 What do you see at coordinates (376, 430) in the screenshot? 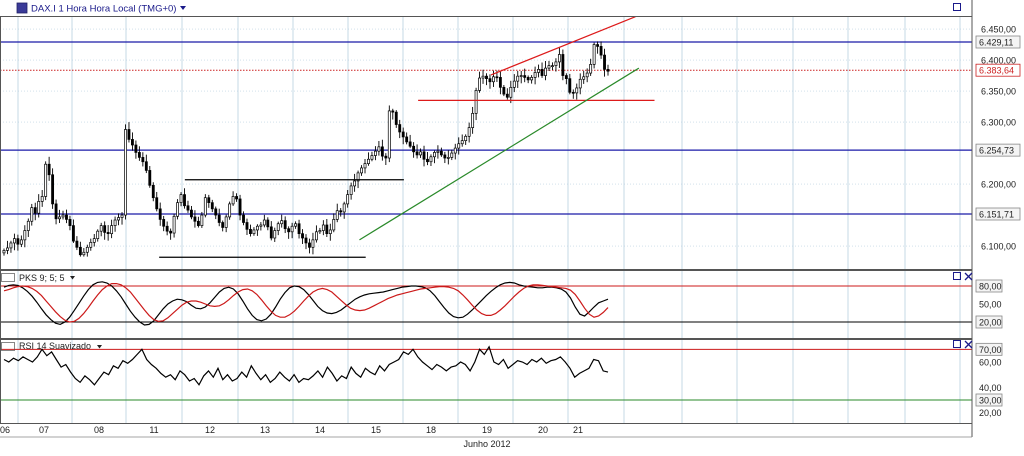
I see `x-tick-label: 15` at bounding box center [376, 430].